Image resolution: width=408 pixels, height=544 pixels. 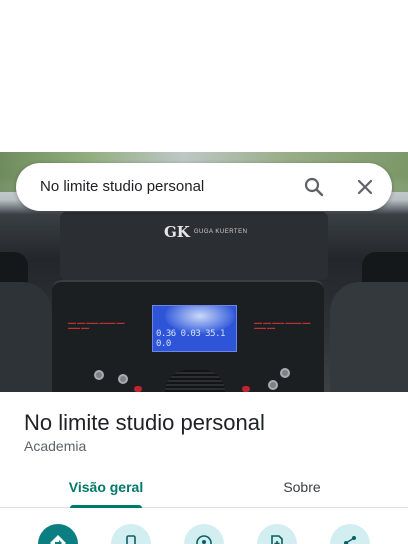 I want to click on search-bar: No limite studio personal, so click(x=204, y=187).